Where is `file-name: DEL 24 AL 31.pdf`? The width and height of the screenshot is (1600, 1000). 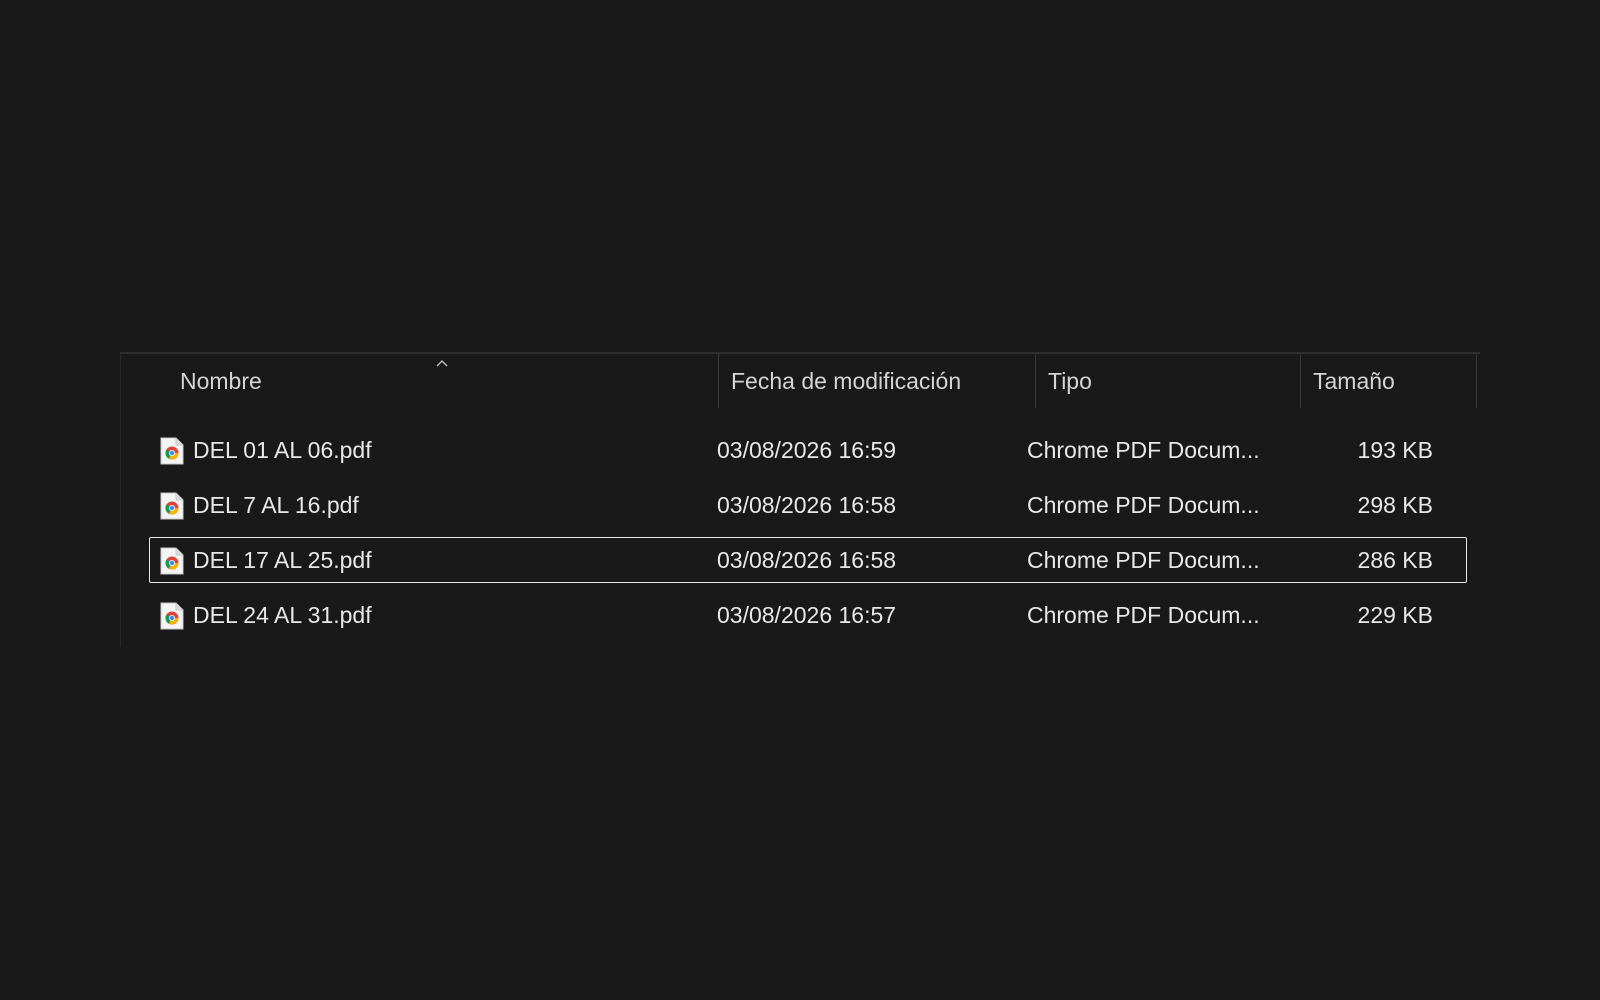 file-name: DEL 24 AL 31.pdf is located at coordinates (282, 615).